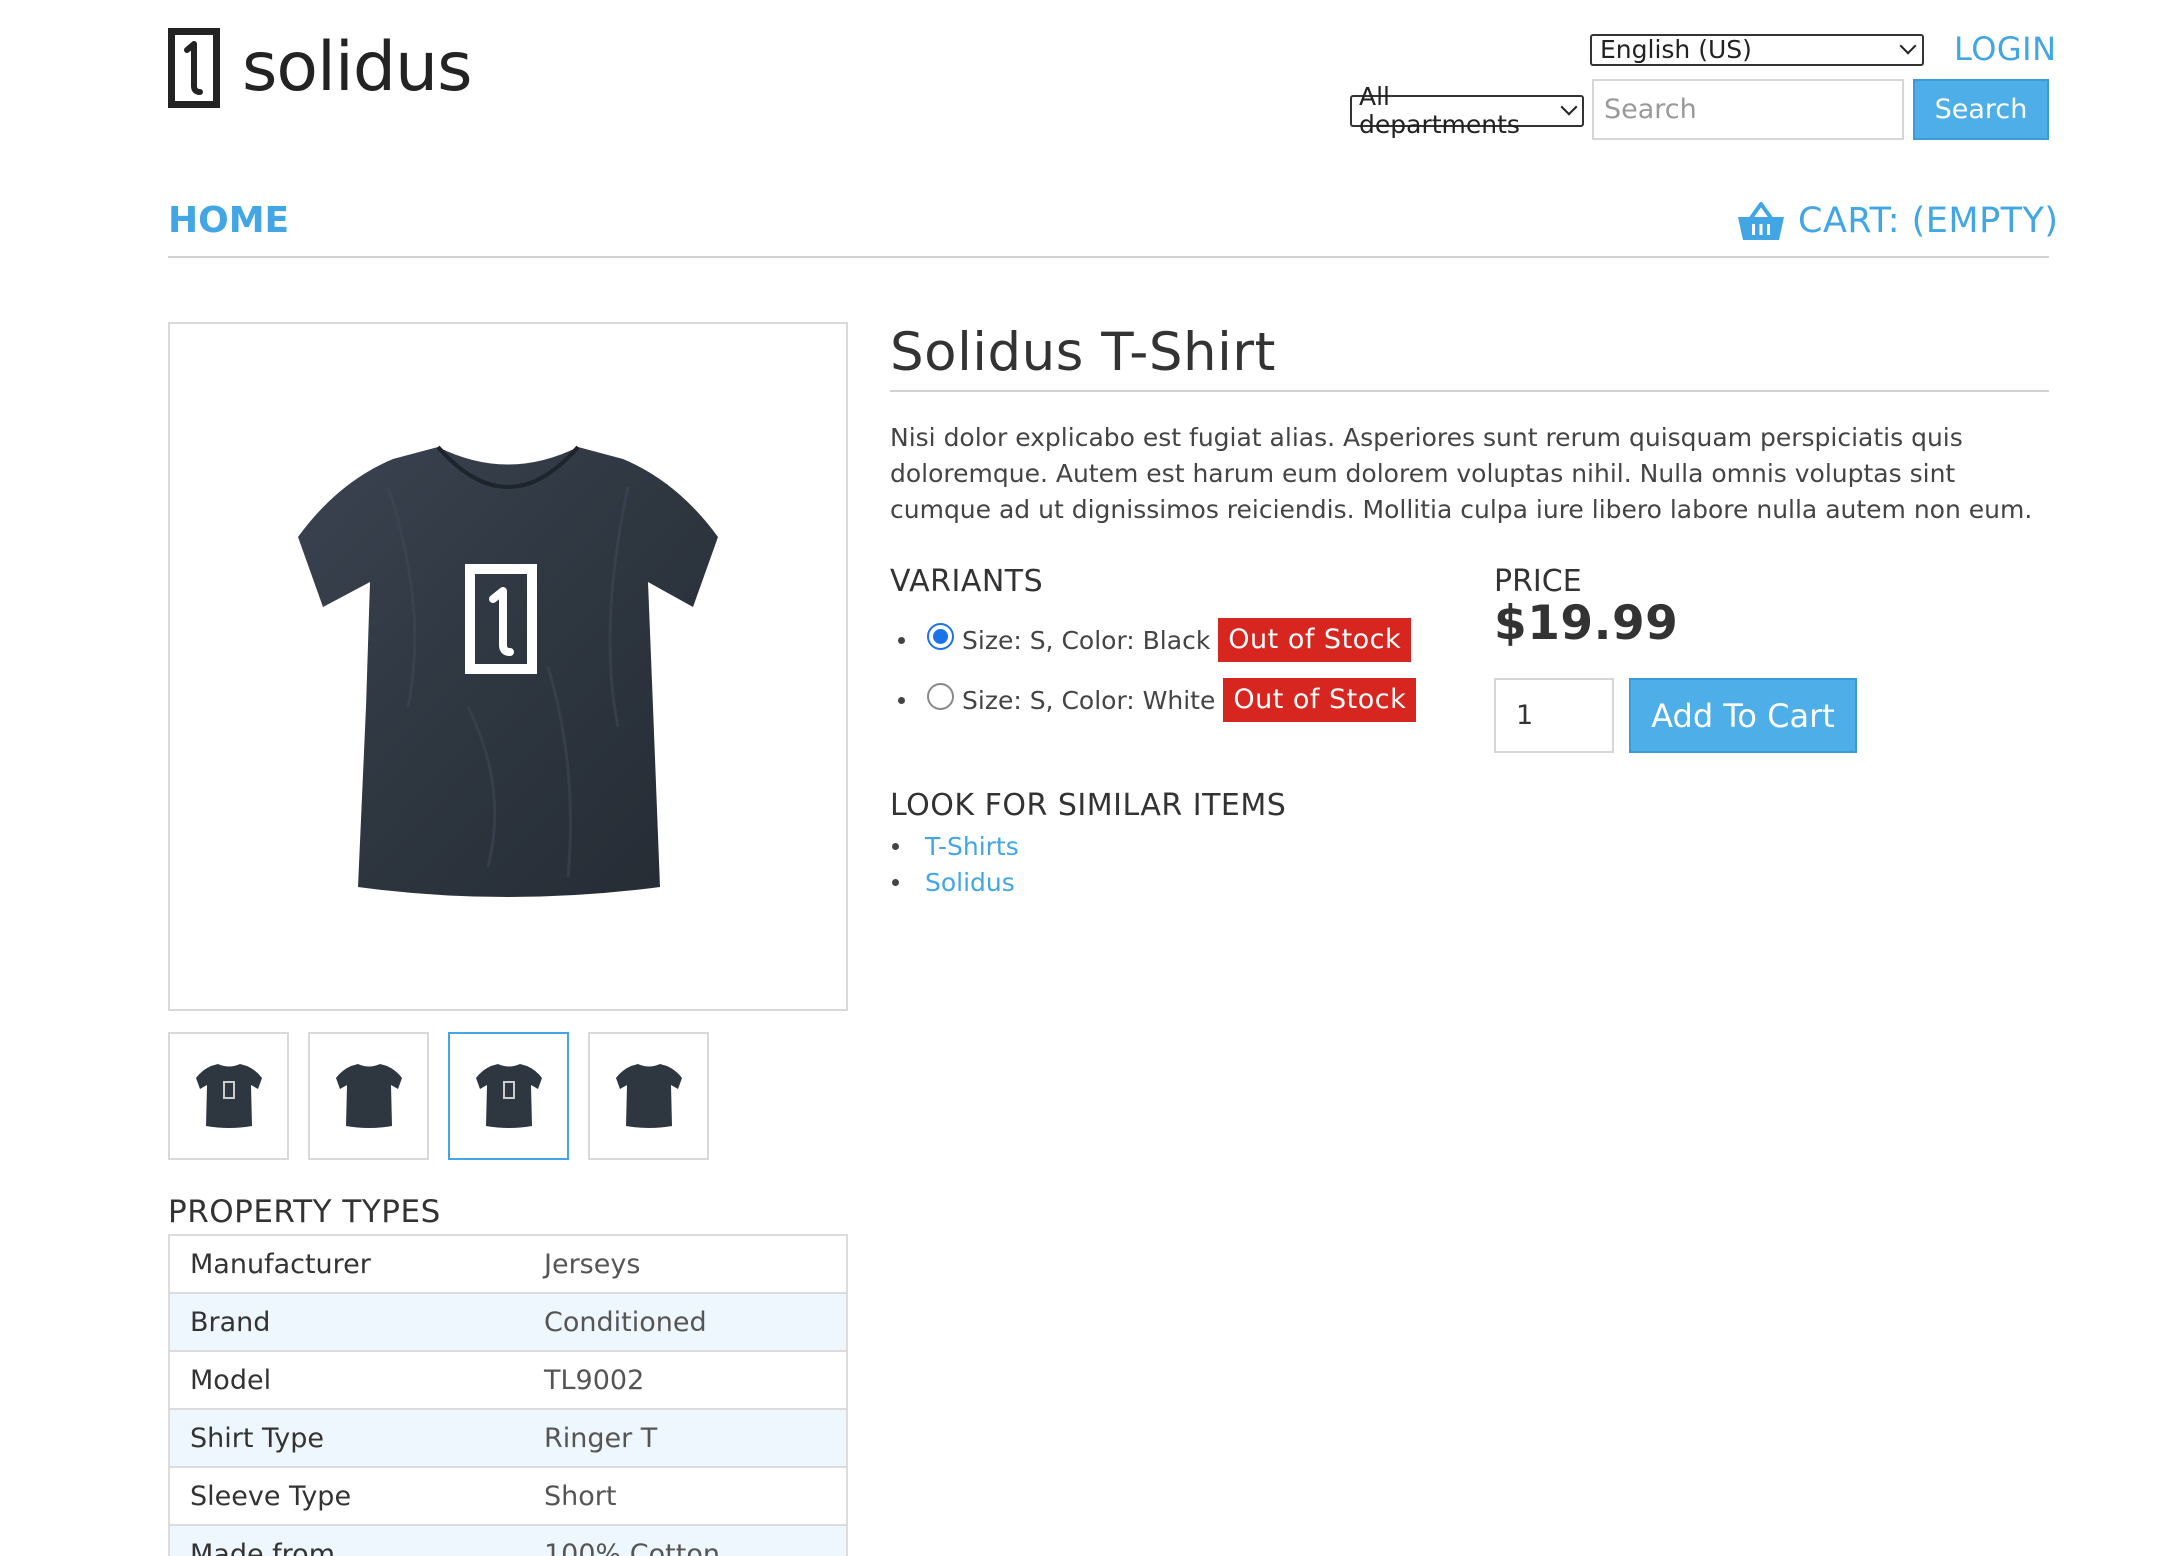  I want to click on logo-text: solidus, so click(357, 67).